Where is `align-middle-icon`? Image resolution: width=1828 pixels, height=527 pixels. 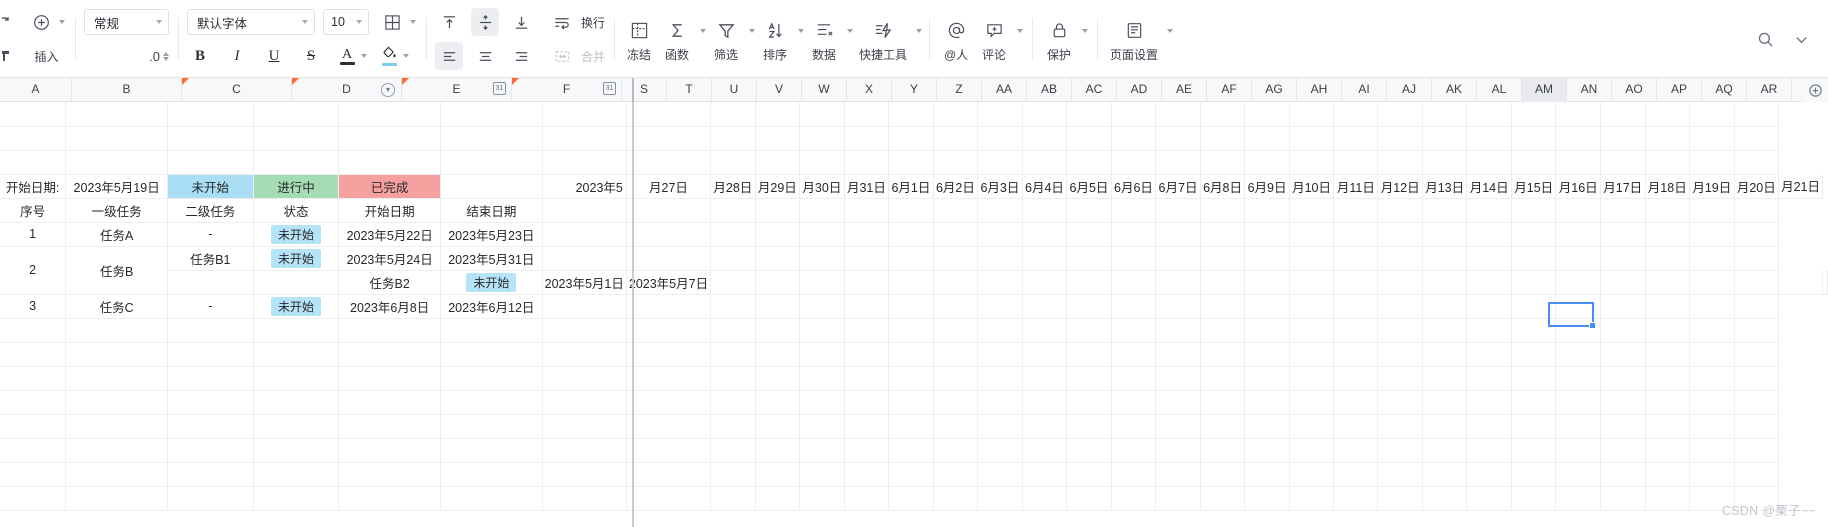 align-middle-icon is located at coordinates (485, 22).